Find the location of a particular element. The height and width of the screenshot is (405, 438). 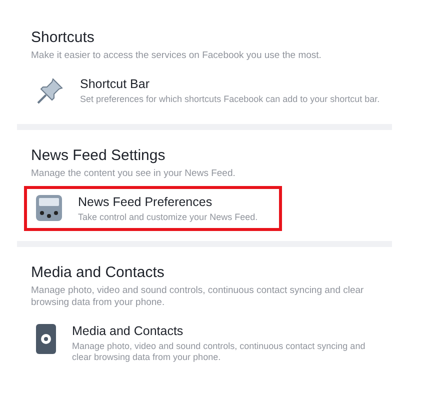

settings-item: News Feed Preferences Take control and customize your News Feed. is located at coordinates (153, 208).